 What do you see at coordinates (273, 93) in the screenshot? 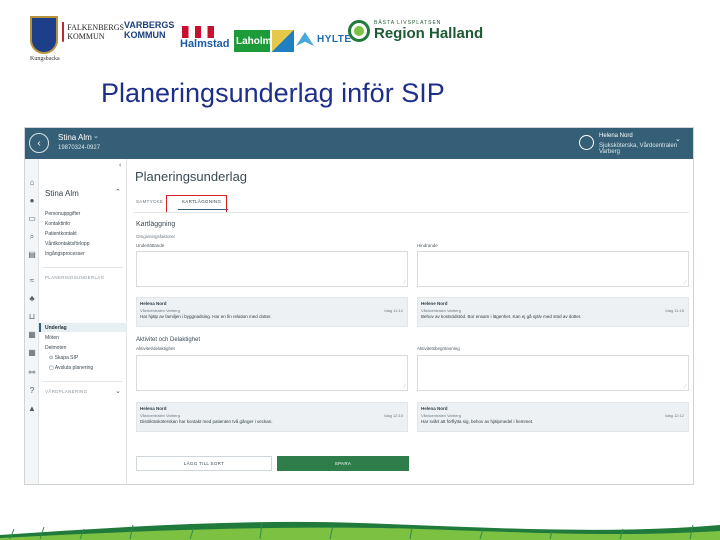
I see `slide-title: Planeringsunderlag inför SIP` at bounding box center [273, 93].